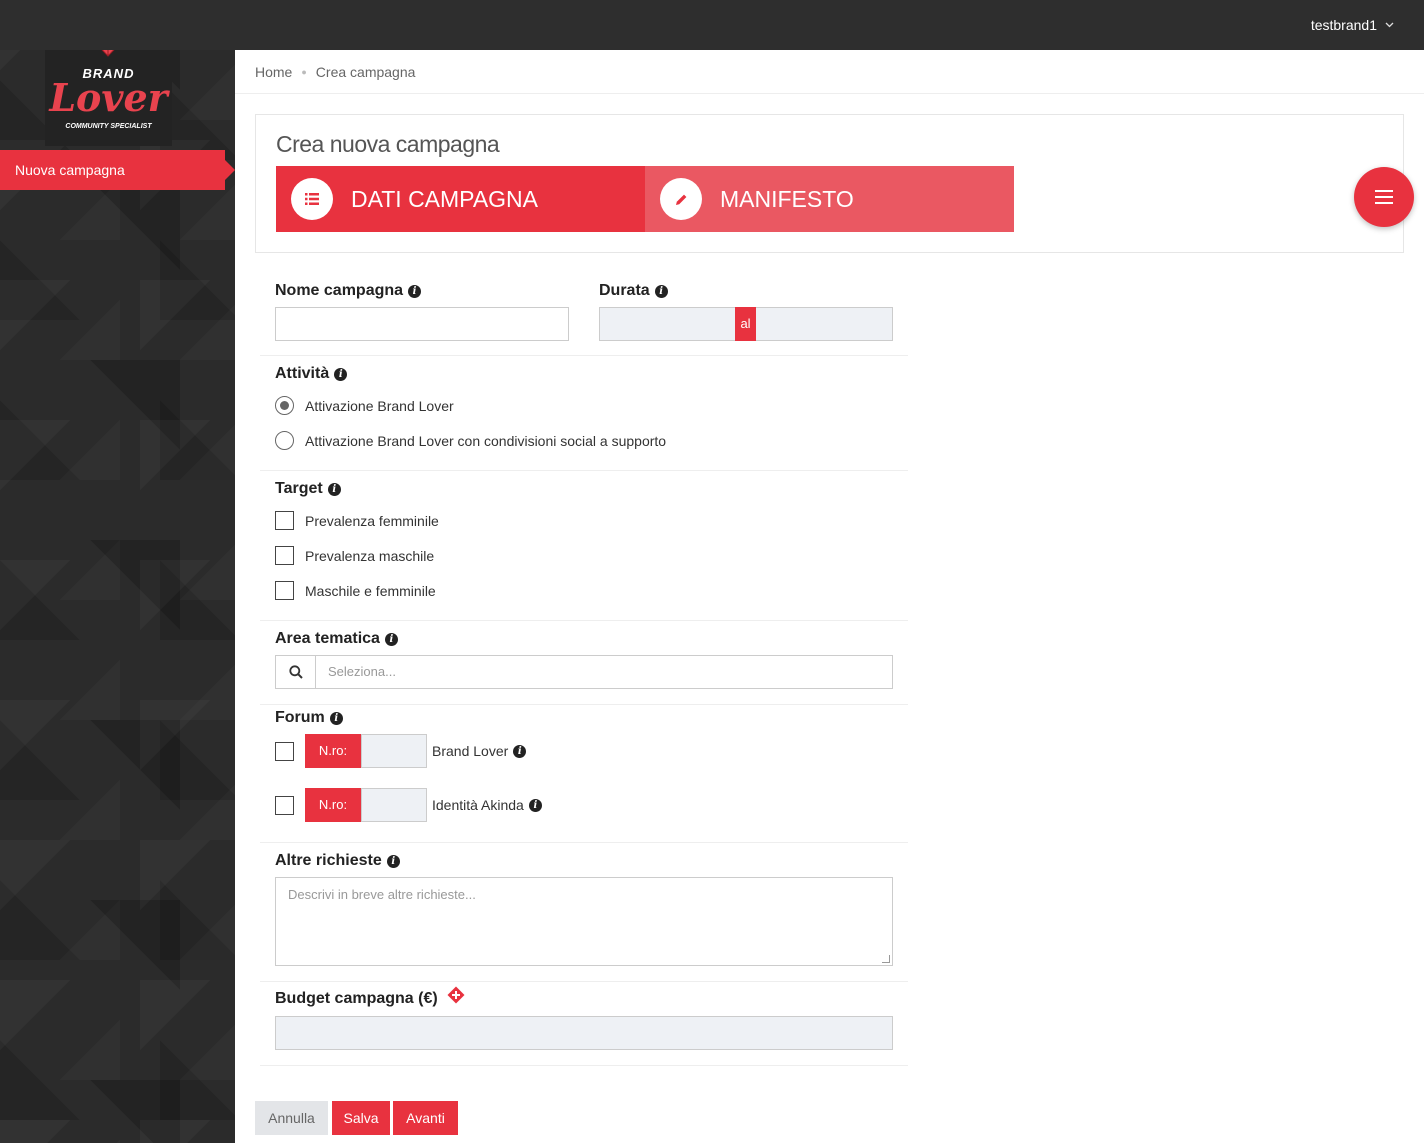 The height and width of the screenshot is (1143, 1424). Describe the element at coordinates (425, 1118) in the screenshot. I see `next-button: Avanti` at that location.